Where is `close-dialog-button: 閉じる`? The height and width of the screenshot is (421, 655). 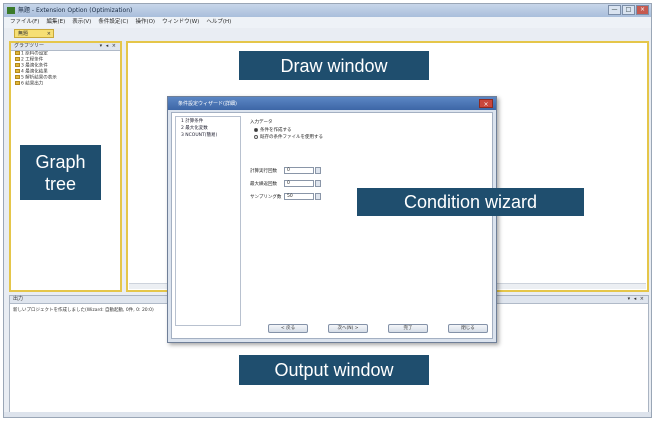
close-dialog-button: 閉じる is located at coordinates (468, 328).